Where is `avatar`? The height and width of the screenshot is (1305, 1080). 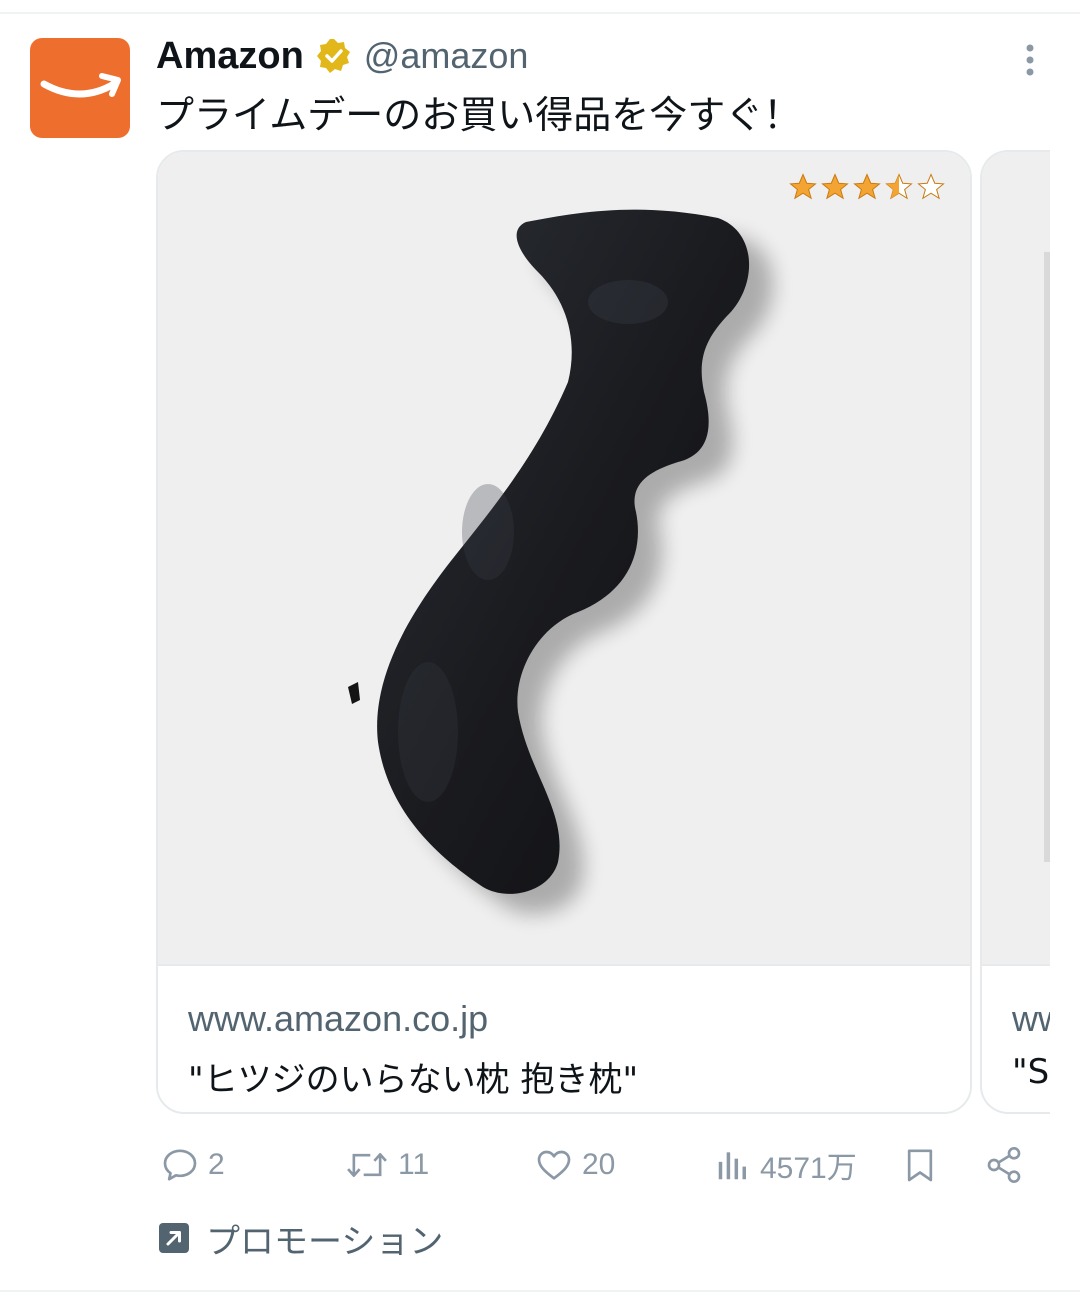
avatar is located at coordinates (80, 88).